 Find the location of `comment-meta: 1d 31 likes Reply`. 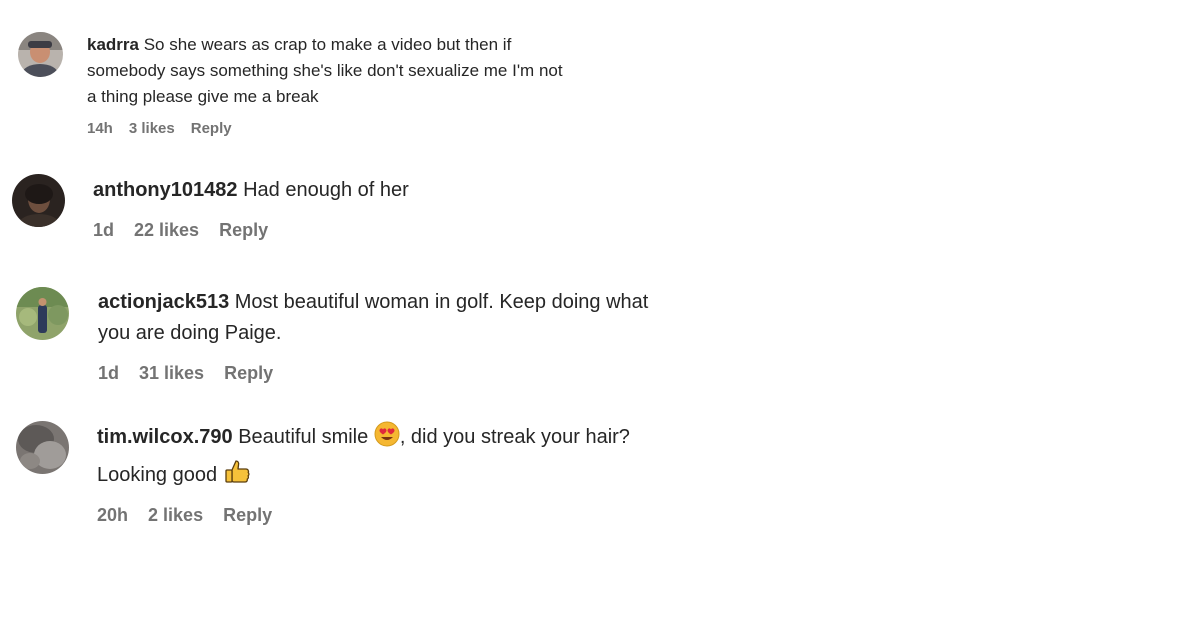

comment-meta: 1d 31 likes Reply is located at coordinates (448, 373).